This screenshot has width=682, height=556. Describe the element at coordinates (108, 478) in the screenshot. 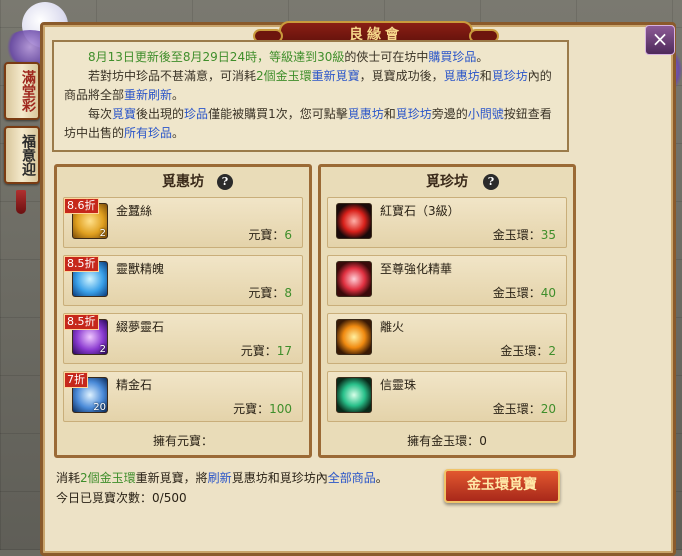

I see `info-text: 2個金玉環` at that location.